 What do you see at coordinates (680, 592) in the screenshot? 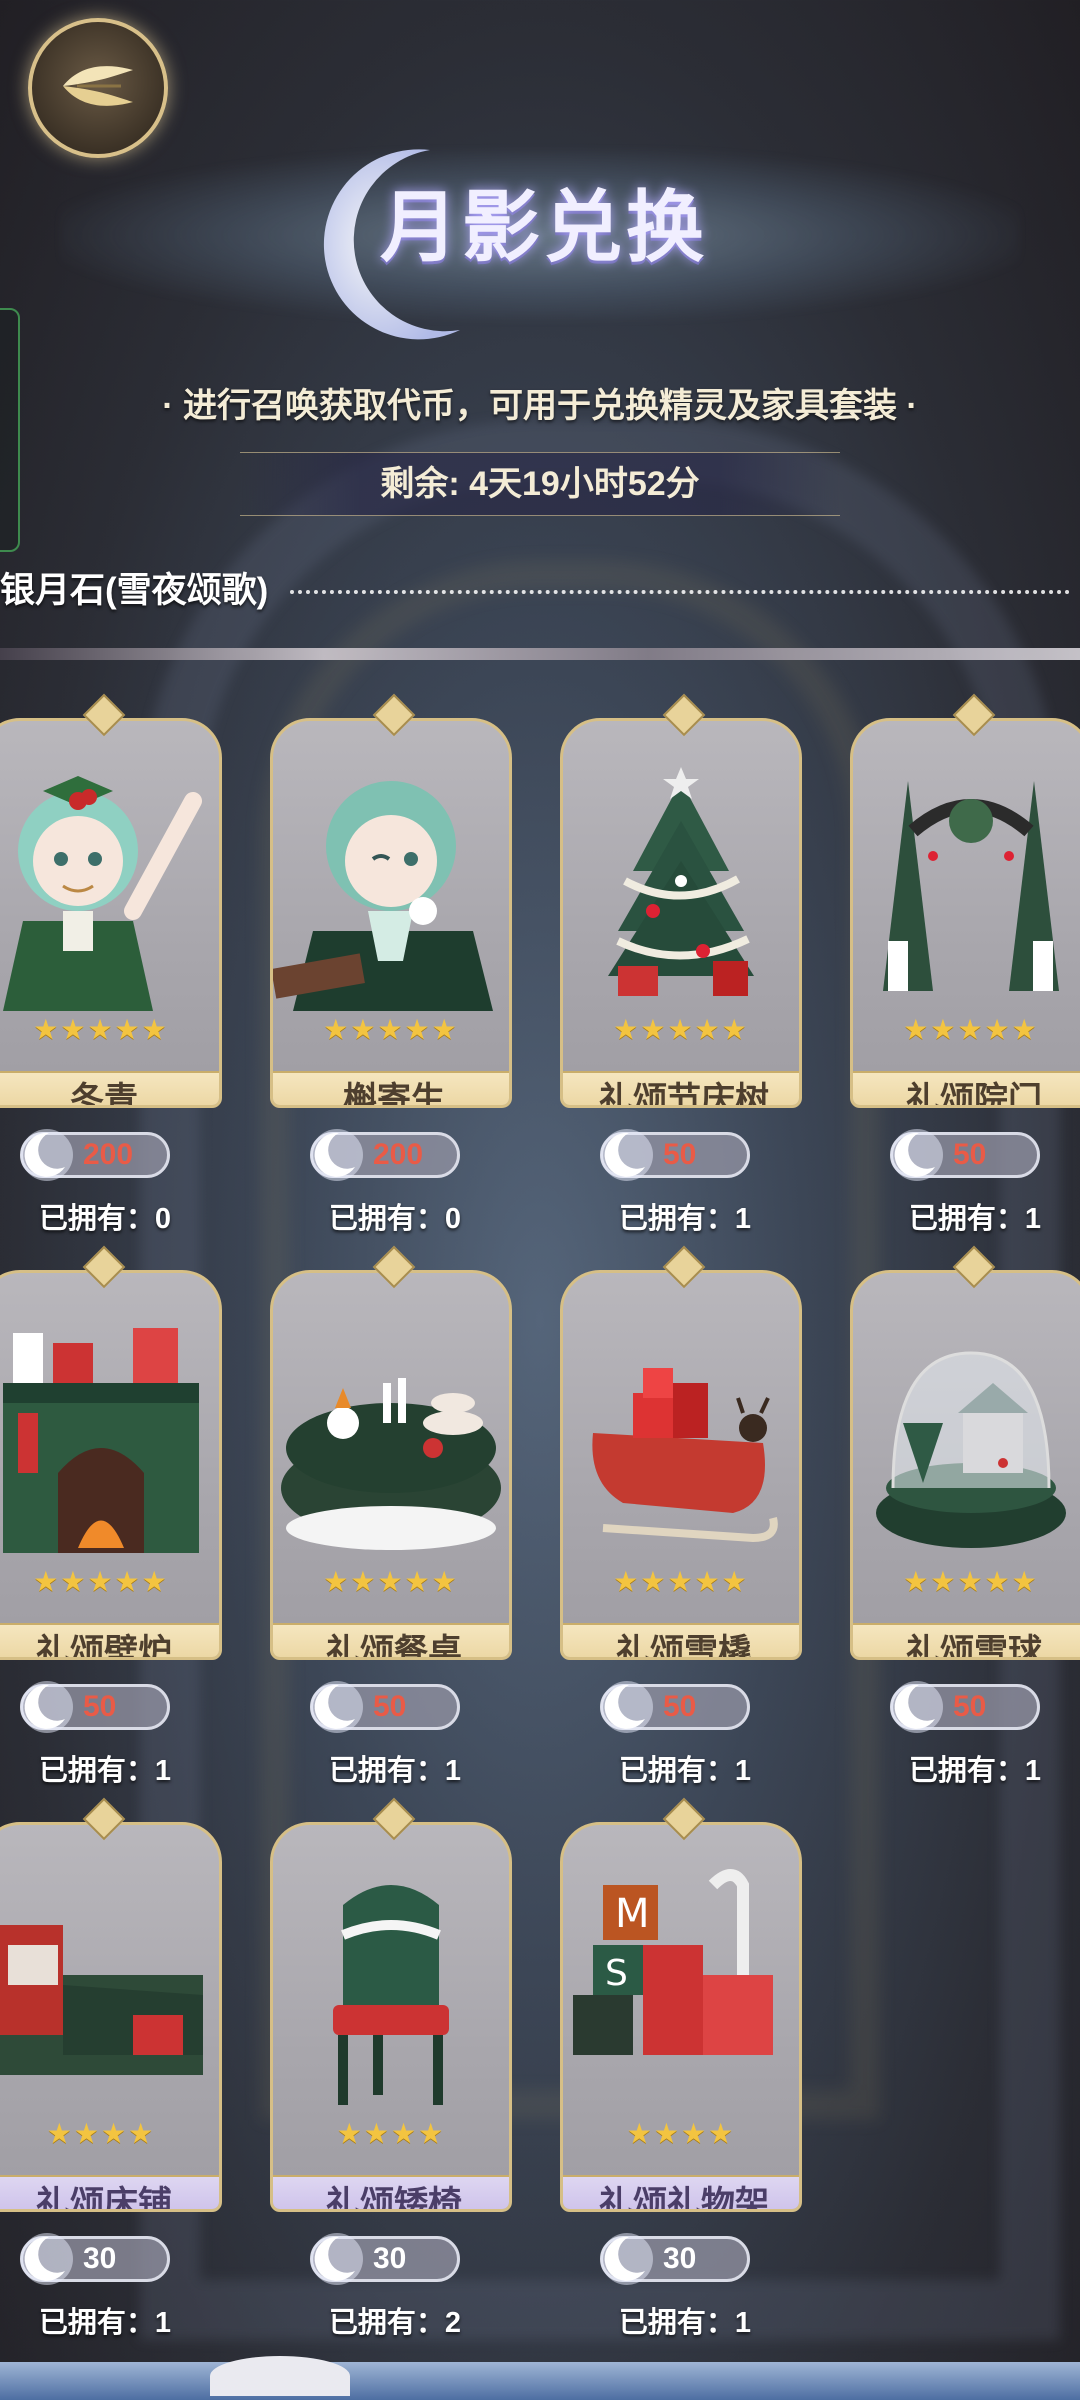
I see `divider-dotted` at bounding box center [680, 592].